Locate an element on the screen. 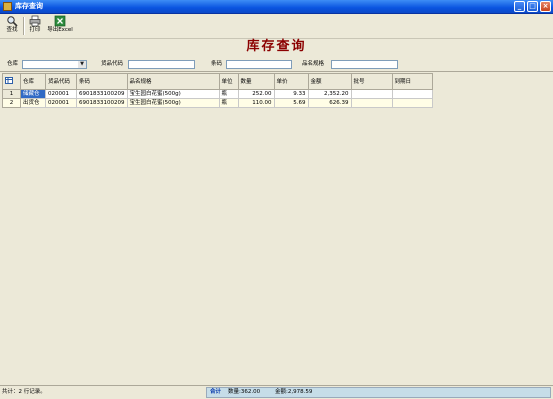 The image size is (553, 399). amount-total: 金额:2,978.59 is located at coordinates (294, 392).